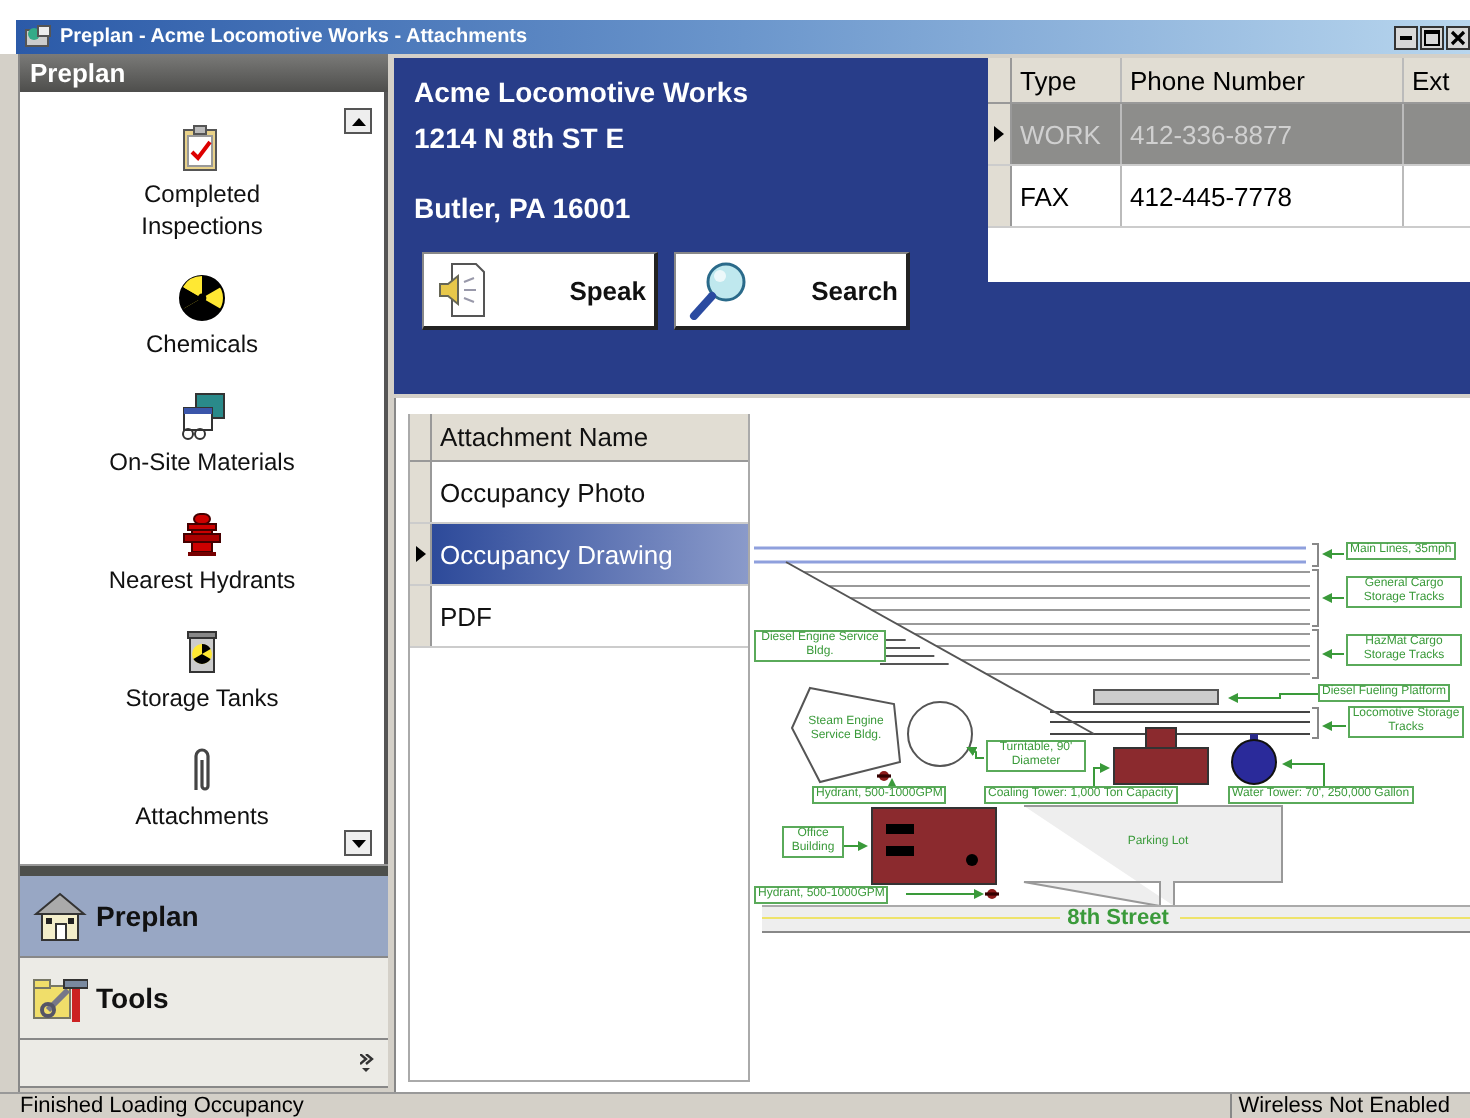 This screenshot has width=1470, height=1118. I want to click on down-arrow-icon, so click(358, 843).